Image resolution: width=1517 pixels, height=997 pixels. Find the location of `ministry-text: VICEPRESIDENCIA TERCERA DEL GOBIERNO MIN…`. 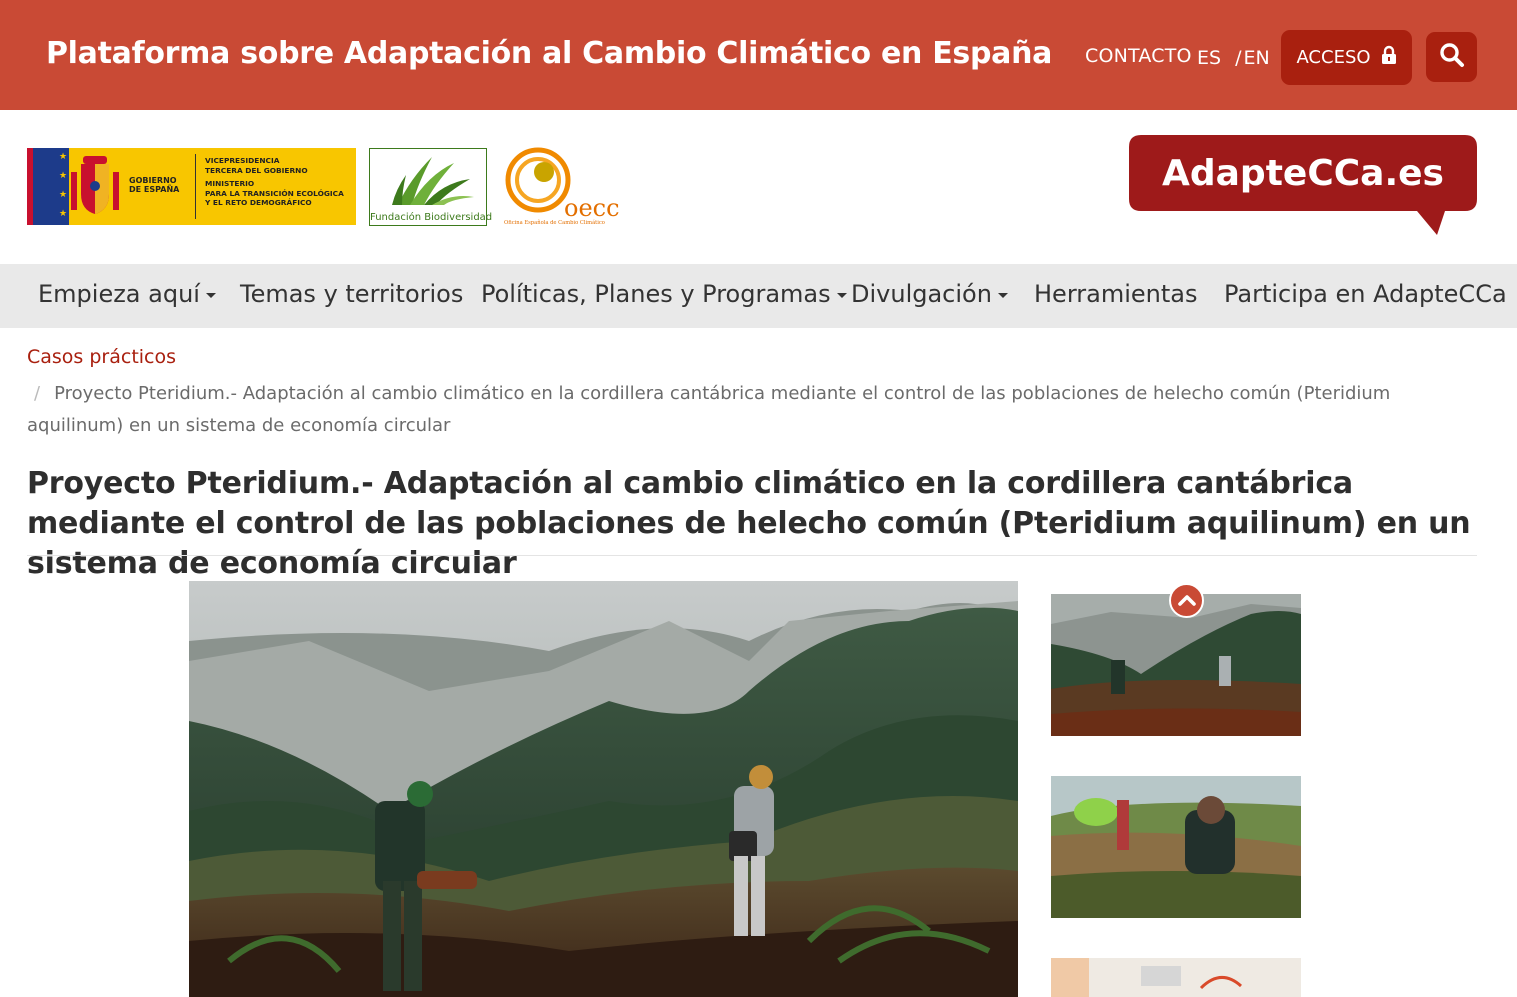

ministry-text: VICEPRESIDENCIA TERCERA DEL GOBIERNO MIN… is located at coordinates (274, 182).